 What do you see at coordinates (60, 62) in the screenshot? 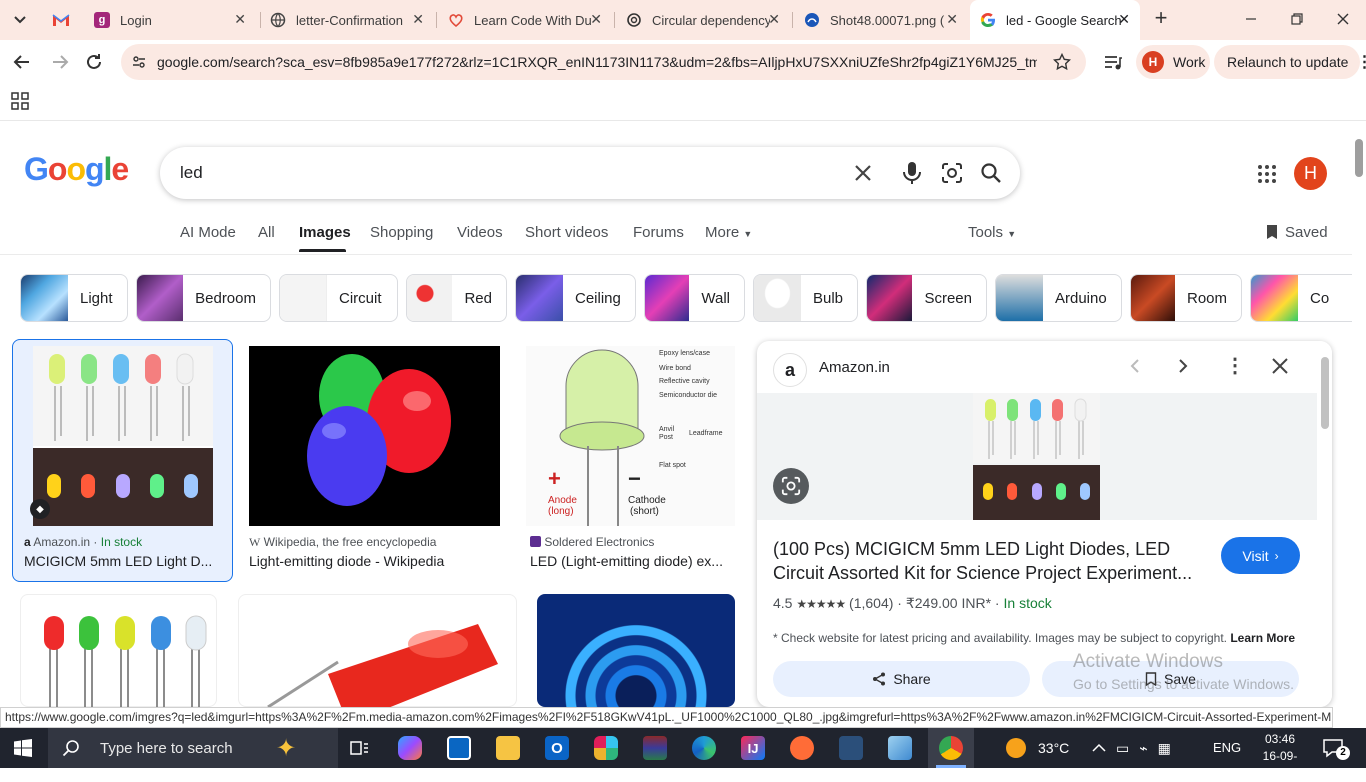
I see `forward-button` at bounding box center [60, 62].